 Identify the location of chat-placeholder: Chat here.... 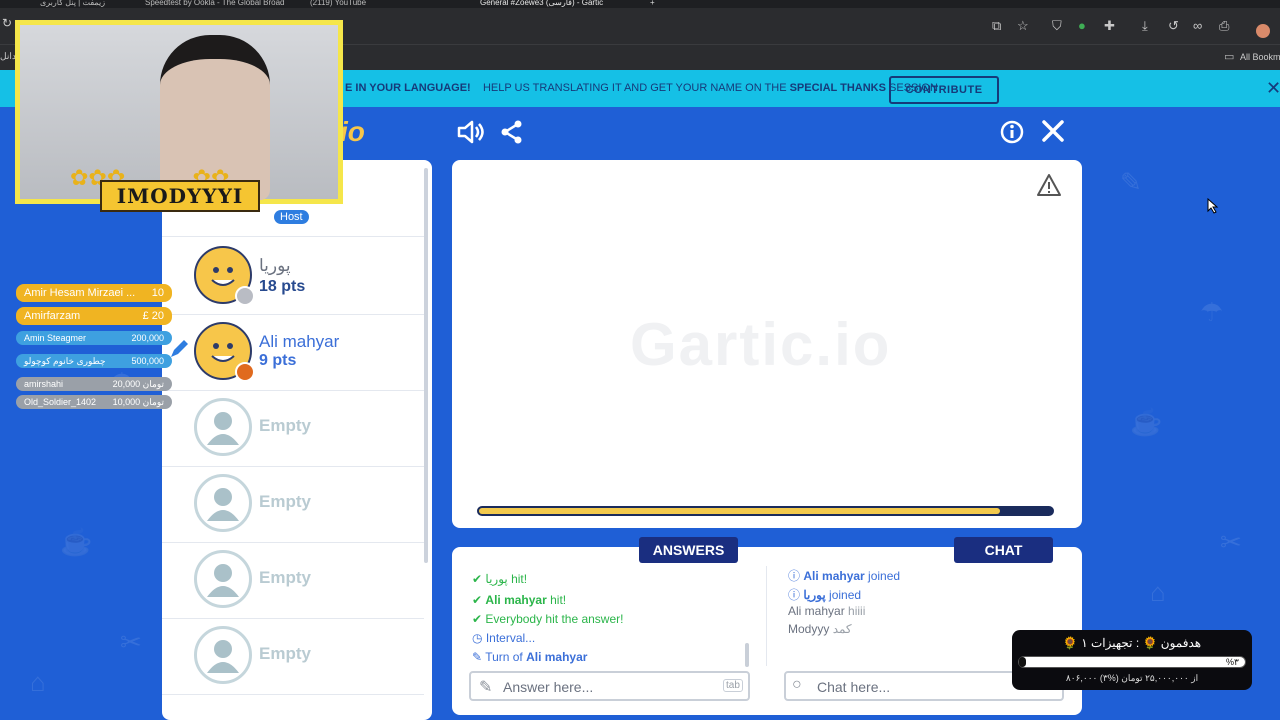
(854, 687).